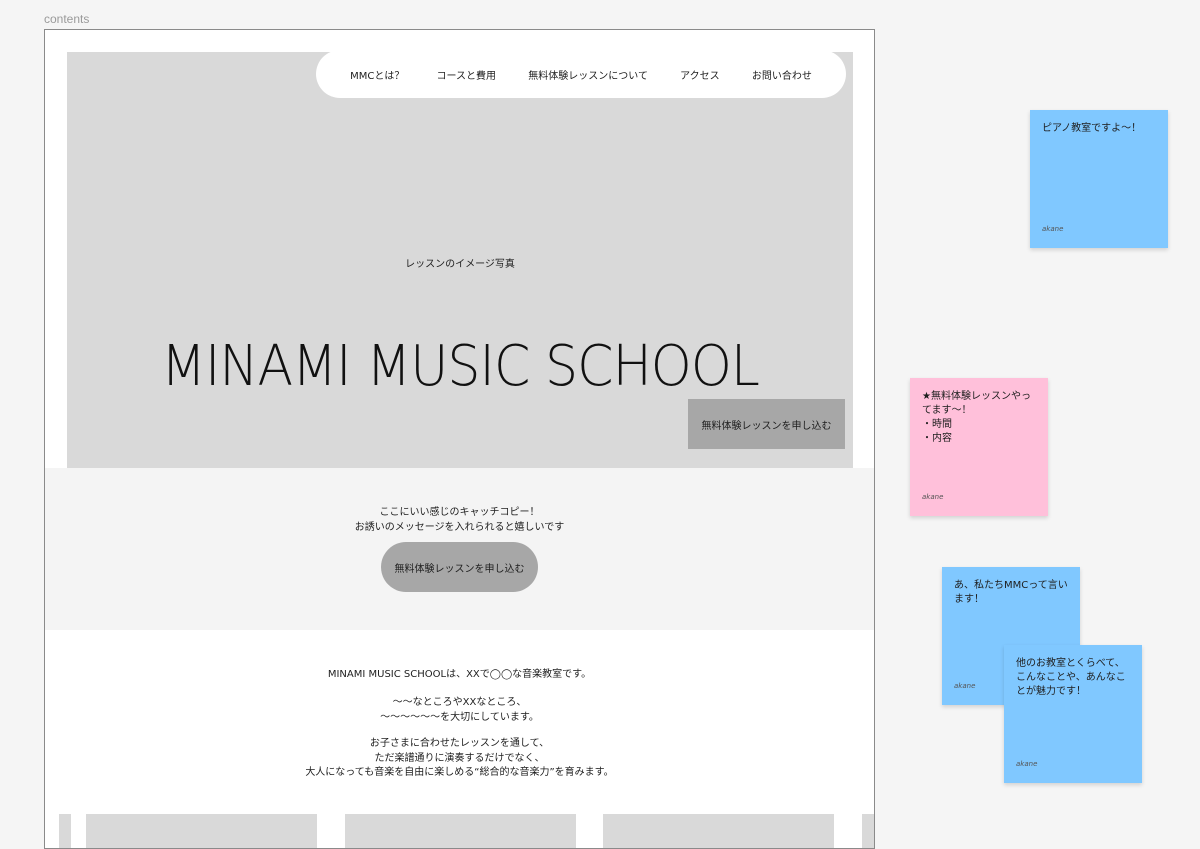 The height and width of the screenshot is (849, 1200). What do you see at coordinates (766, 424) in the screenshot?
I see `hero-trial-button: 無料体験レッスンを申し込む` at bounding box center [766, 424].